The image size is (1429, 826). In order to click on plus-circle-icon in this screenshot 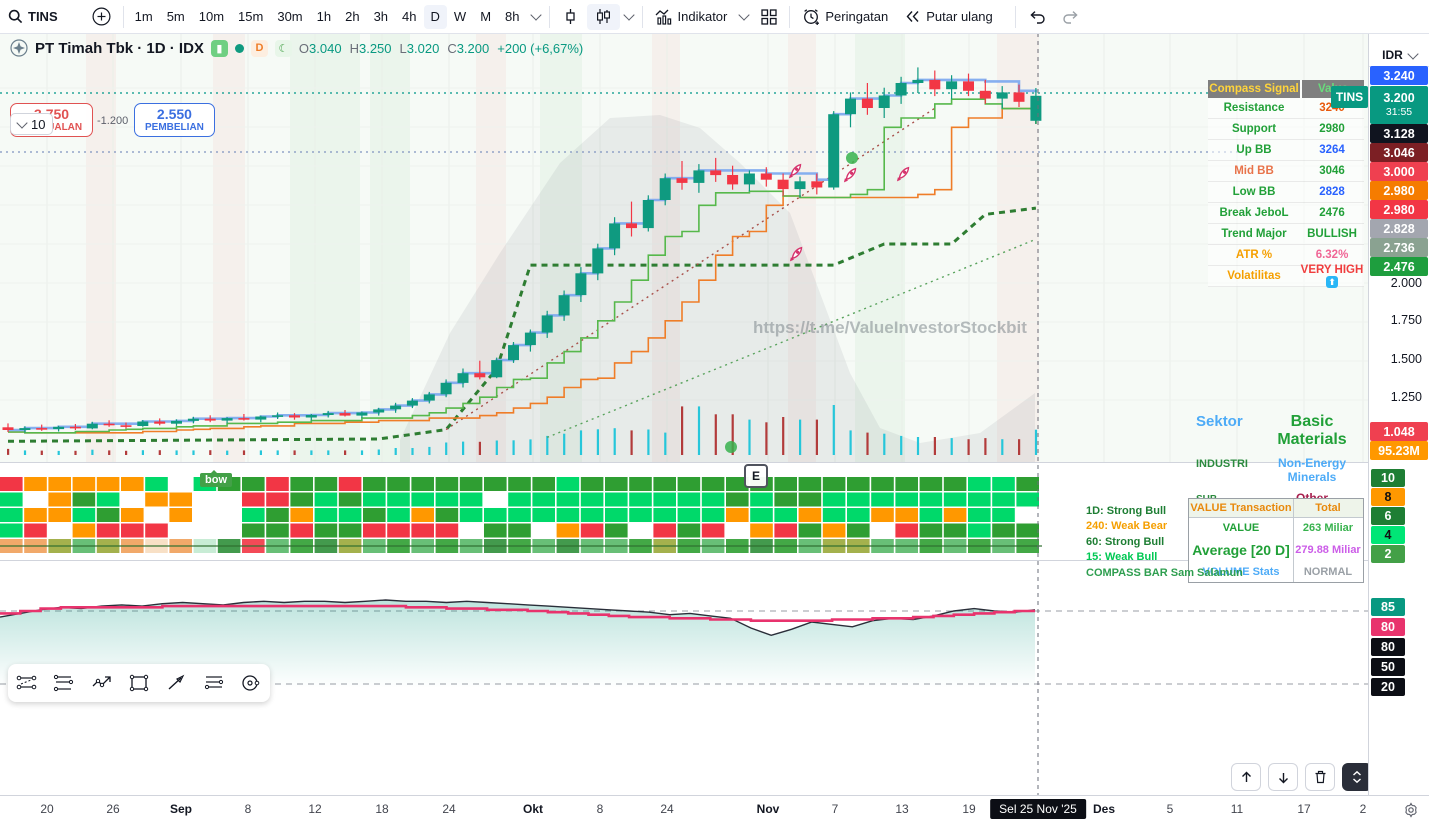, I will do `click(101, 16)`.